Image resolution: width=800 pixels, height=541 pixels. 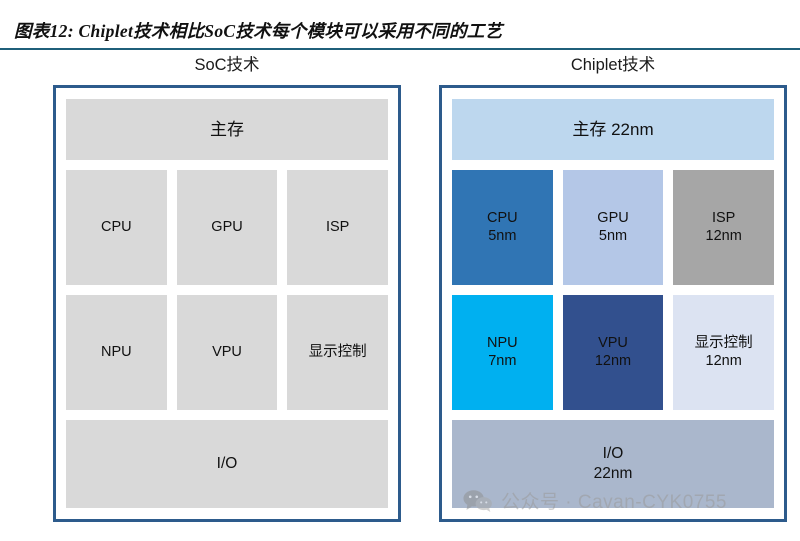 What do you see at coordinates (613, 342) in the screenshot?
I see `chiplet-block-vpu-label: VPU` at bounding box center [613, 342].